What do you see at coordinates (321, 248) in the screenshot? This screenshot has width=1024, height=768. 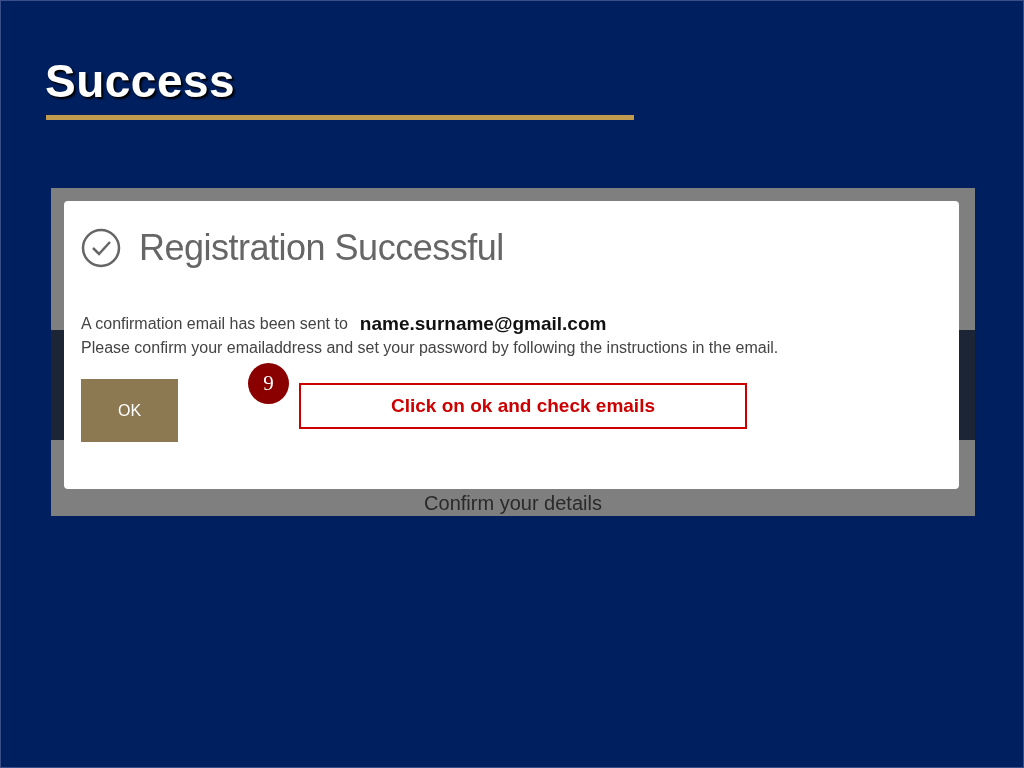 I see `dialog-title: Registration Successful` at bounding box center [321, 248].